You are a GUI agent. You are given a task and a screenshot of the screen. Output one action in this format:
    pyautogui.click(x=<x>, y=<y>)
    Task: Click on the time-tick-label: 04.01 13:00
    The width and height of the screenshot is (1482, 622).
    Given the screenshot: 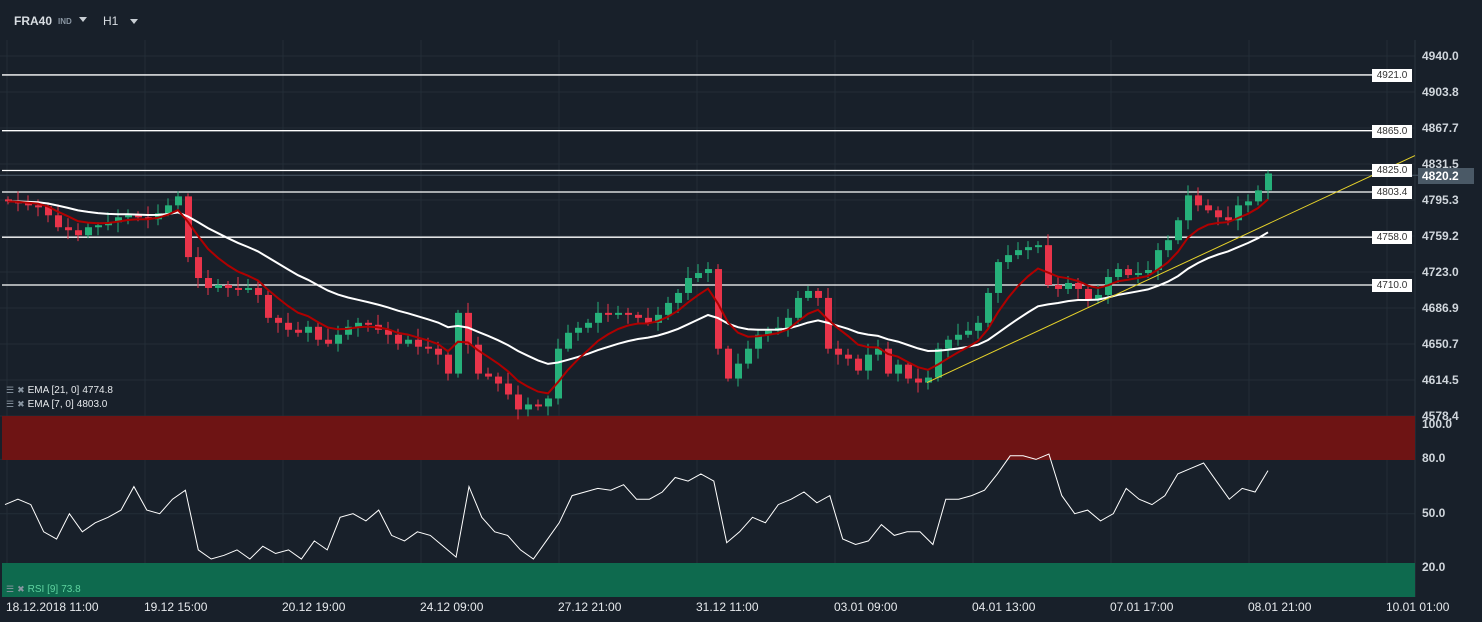 What is the action you would take?
    pyautogui.click(x=1004, y=607)
    